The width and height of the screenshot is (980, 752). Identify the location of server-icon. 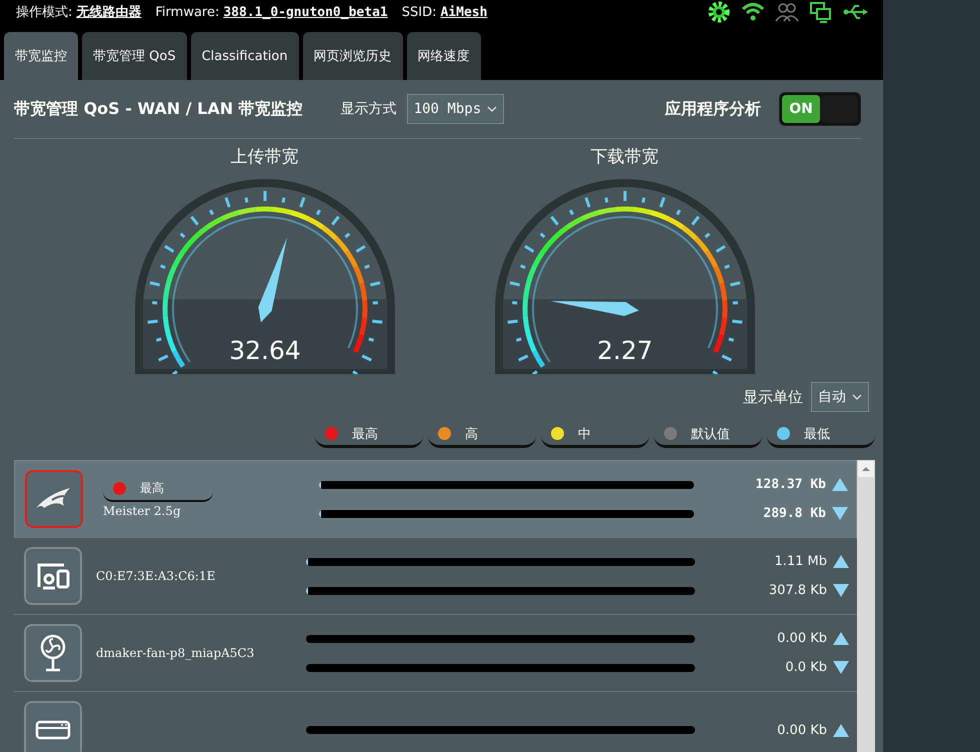
(53, 730).